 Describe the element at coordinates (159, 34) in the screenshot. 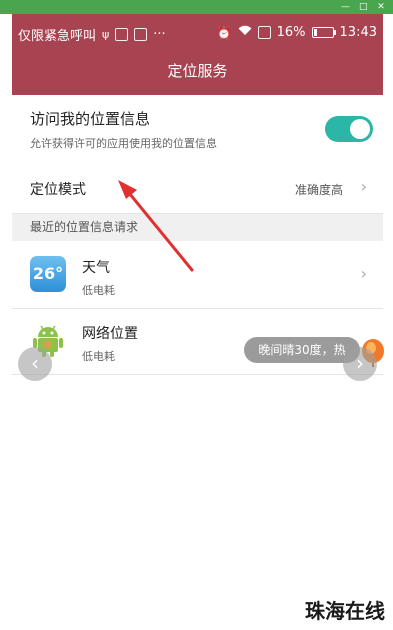

I see `more-notifications: ···` at that location.